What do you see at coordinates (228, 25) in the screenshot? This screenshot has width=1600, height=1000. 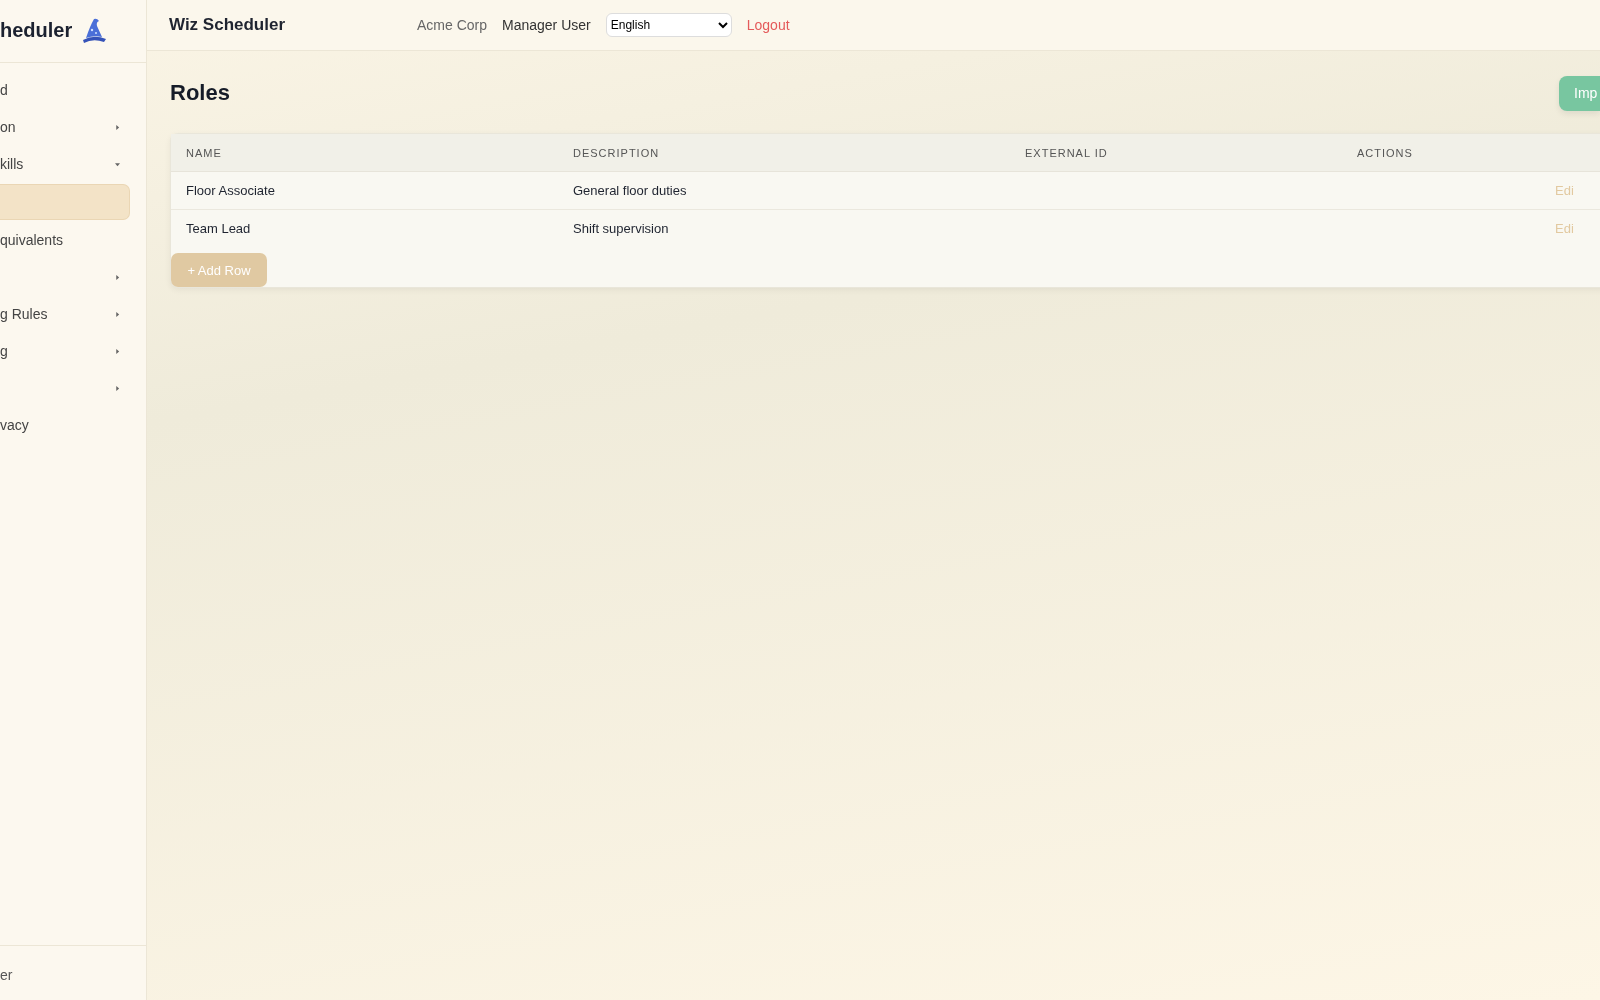 I see `app-title: Wiz Scheduler` at bounding box center [228, 25].